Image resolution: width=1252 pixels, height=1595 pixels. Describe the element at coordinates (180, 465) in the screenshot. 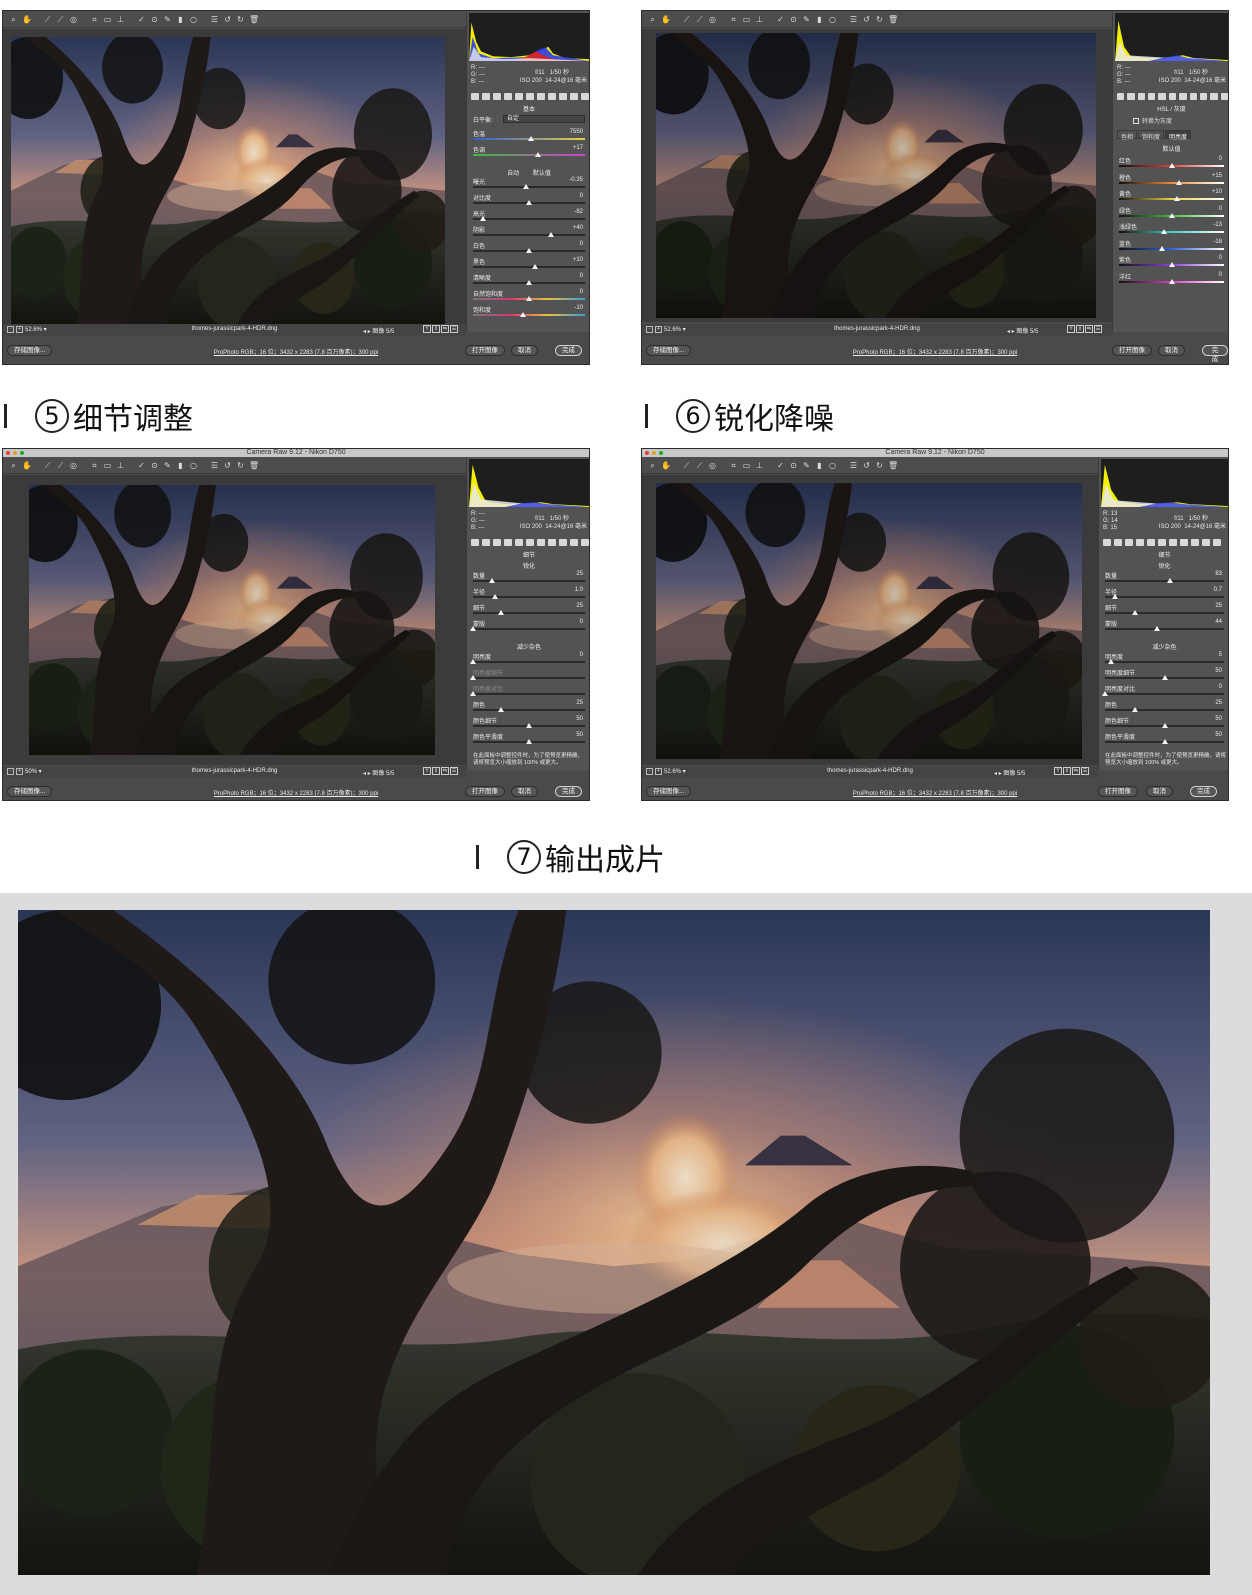

I see `graduated-filter-icon: ▮` at that location.